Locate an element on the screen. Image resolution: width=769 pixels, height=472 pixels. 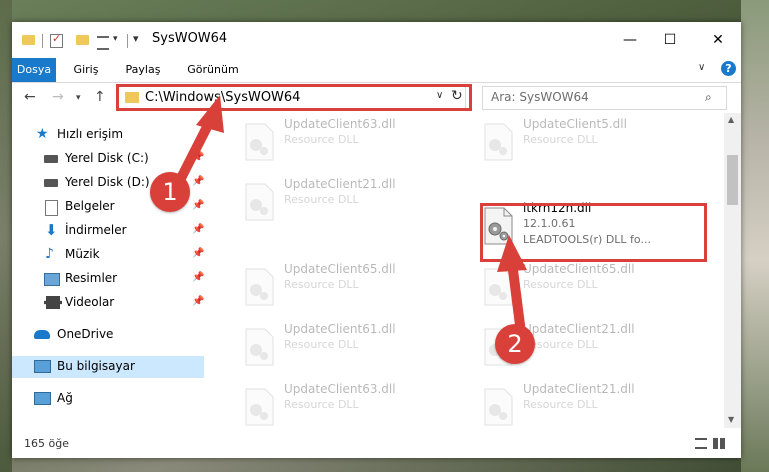
sidebar-item-label: Müzik is located at coordinates (82, 254).